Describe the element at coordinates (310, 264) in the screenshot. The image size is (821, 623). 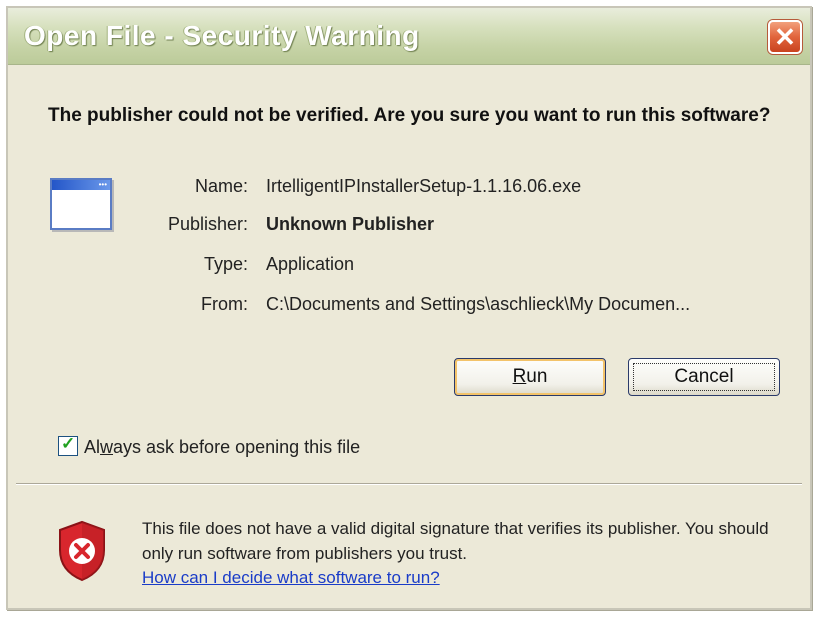
I see `type-value: Application` at that location.